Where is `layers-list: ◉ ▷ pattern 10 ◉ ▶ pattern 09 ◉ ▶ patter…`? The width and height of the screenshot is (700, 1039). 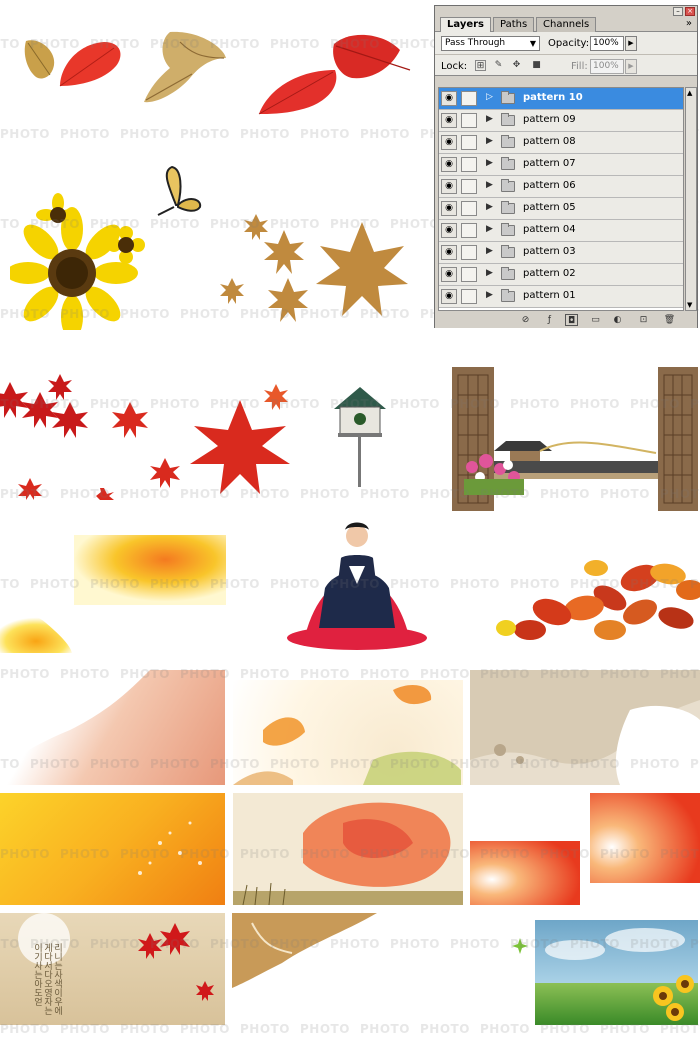 layers-list: ◉ ▷ pattern 10 ◉ ▶ pattern 09 ◉ ▶ patter… is located at coordinates (561, 199).